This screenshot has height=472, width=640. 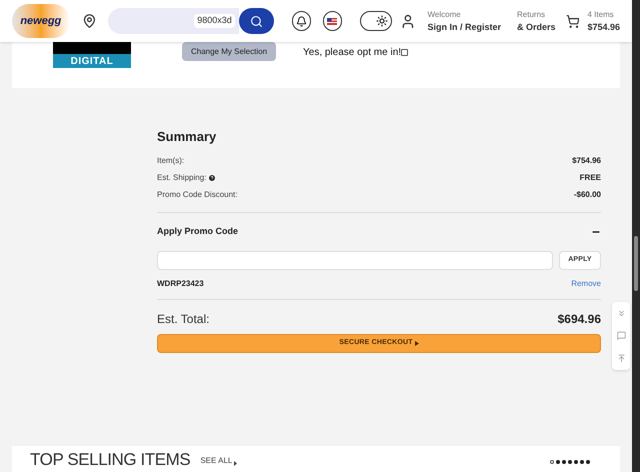 I want to click on notification-button, so click(x=301, y=21).